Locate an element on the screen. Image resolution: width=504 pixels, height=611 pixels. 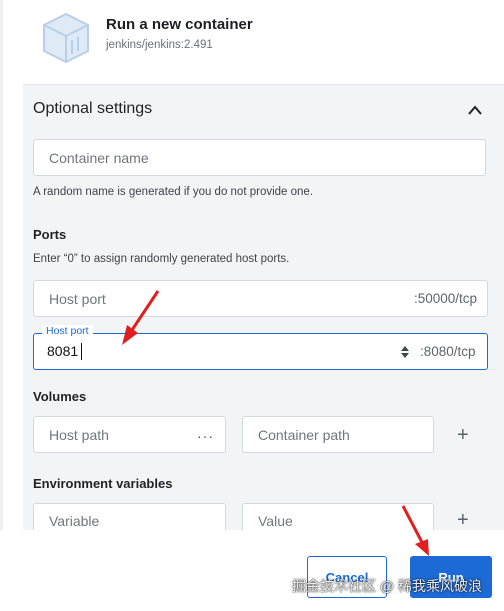
container-port-label-2: :8080/tcp is located at coordinates (448, 351).